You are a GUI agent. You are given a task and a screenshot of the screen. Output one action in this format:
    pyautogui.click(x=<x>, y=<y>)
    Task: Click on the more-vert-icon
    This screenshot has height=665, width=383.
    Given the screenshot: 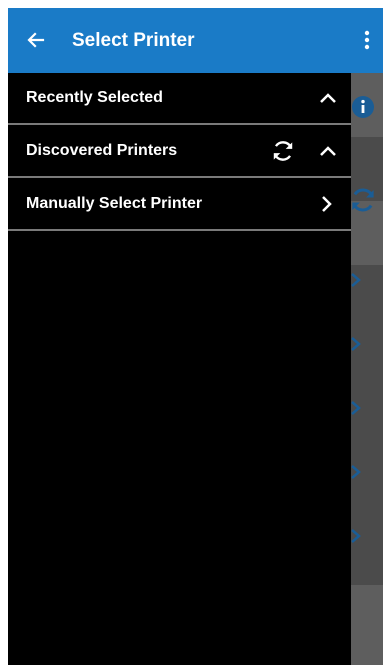 What is the action you would take?
    pyautogui.click(x=367, y=40)
    